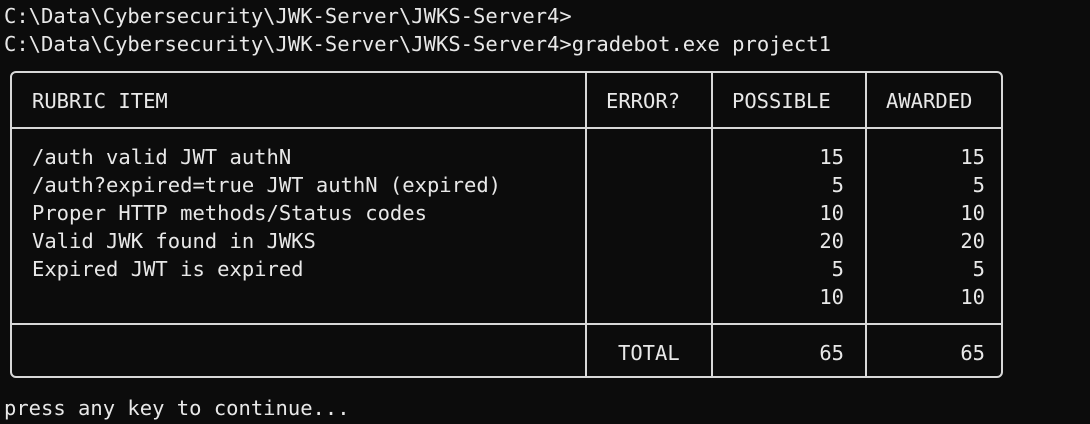 This screenshot has width=1090, height=424. I want to click on header-awarded: AWARDED, so click(929, 101).